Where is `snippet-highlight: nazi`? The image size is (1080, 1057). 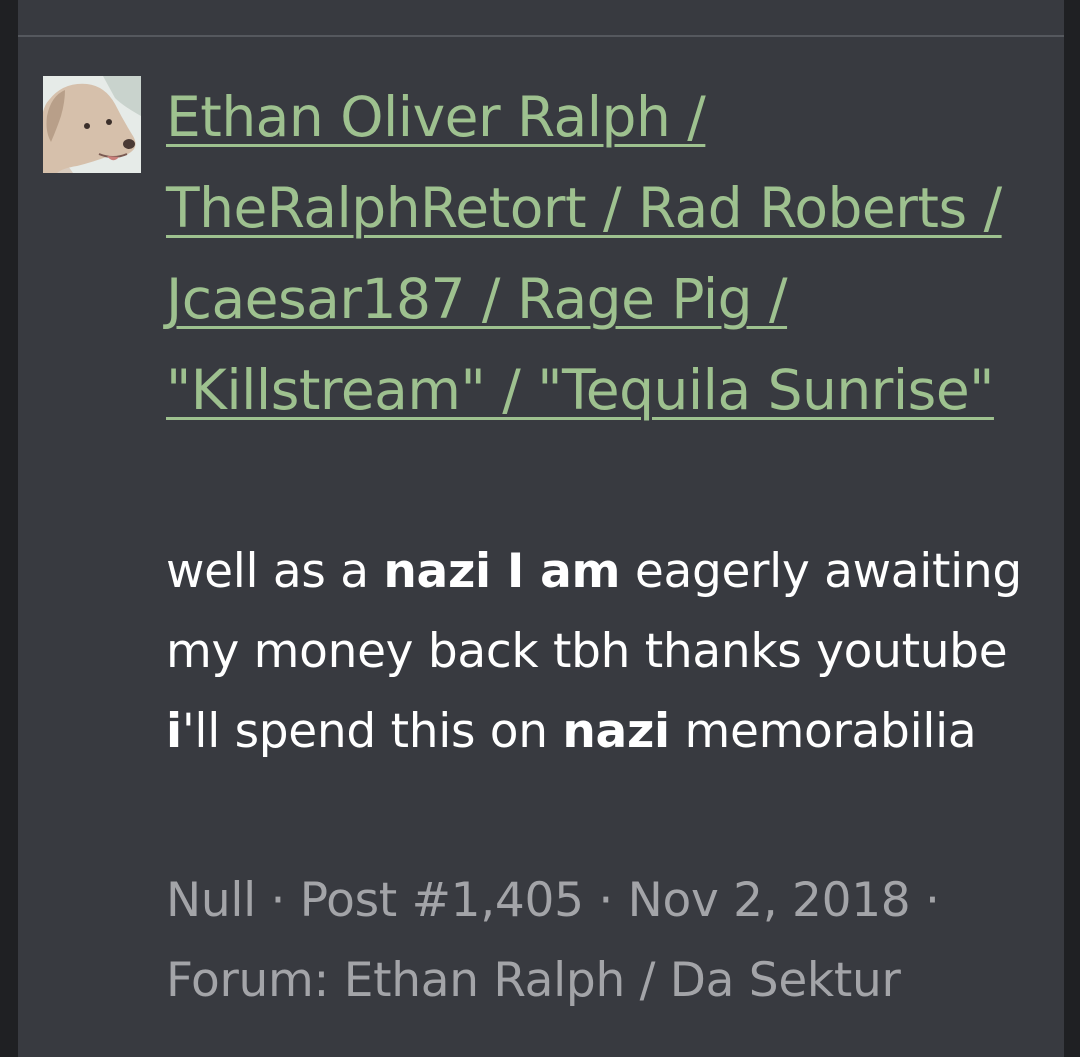 snippet-highlight: nazi is located at coordinates (616, 731).